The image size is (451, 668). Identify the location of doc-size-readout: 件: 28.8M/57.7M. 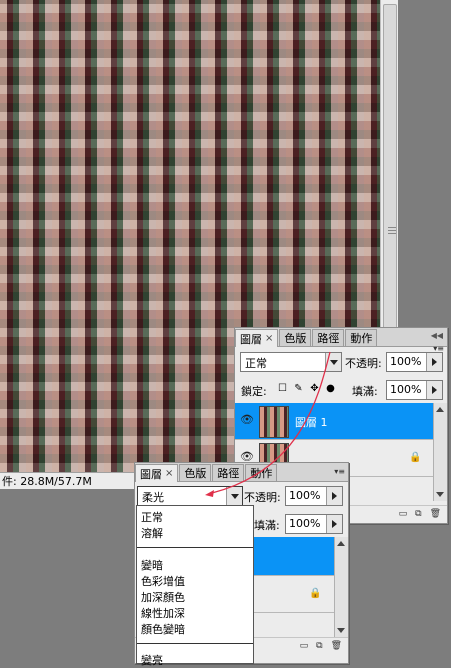
(47, 481).